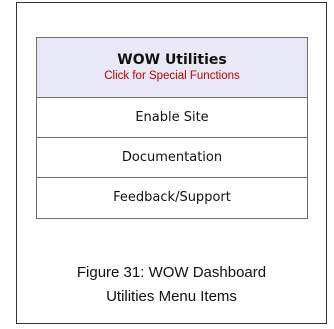 The height and width of the screenshot is (329, 334). What do you see at coordinates (172, 158) in the screenshot?
I see `menu-item-documentation: Documentation` at bounding box center [172, 158].